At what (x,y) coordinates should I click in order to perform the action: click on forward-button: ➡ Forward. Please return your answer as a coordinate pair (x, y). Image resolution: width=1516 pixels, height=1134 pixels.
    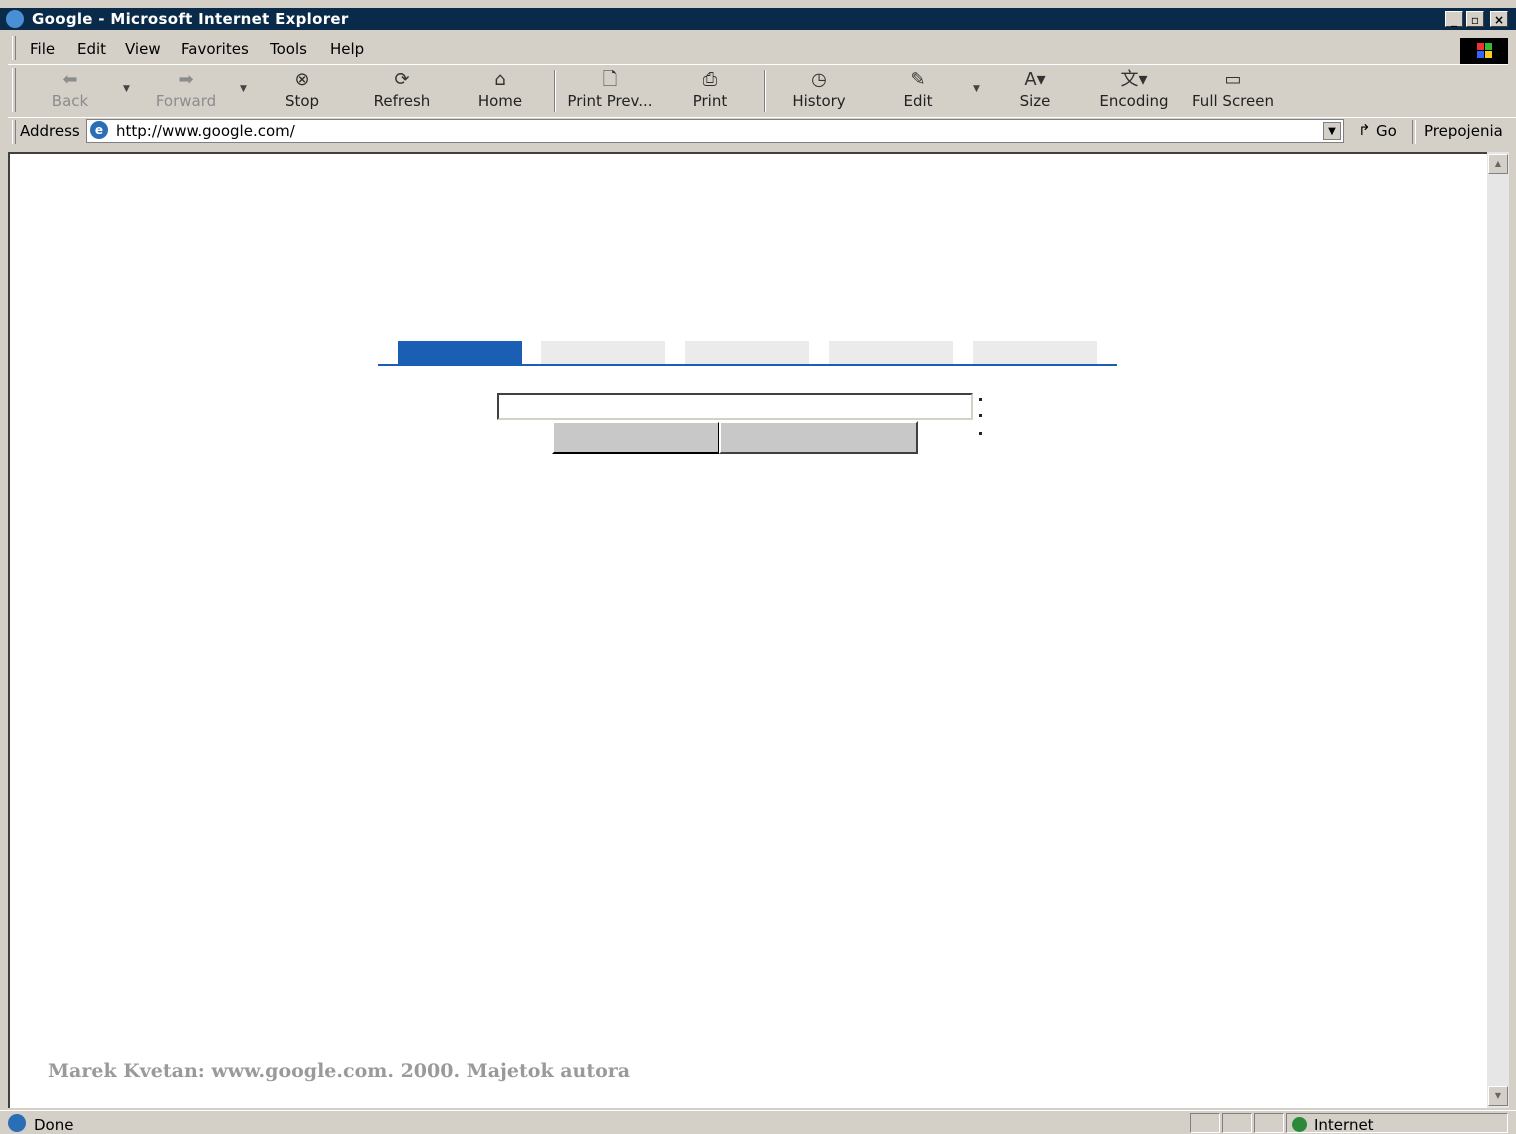
    Looking at the image, I should click on (186, 91).